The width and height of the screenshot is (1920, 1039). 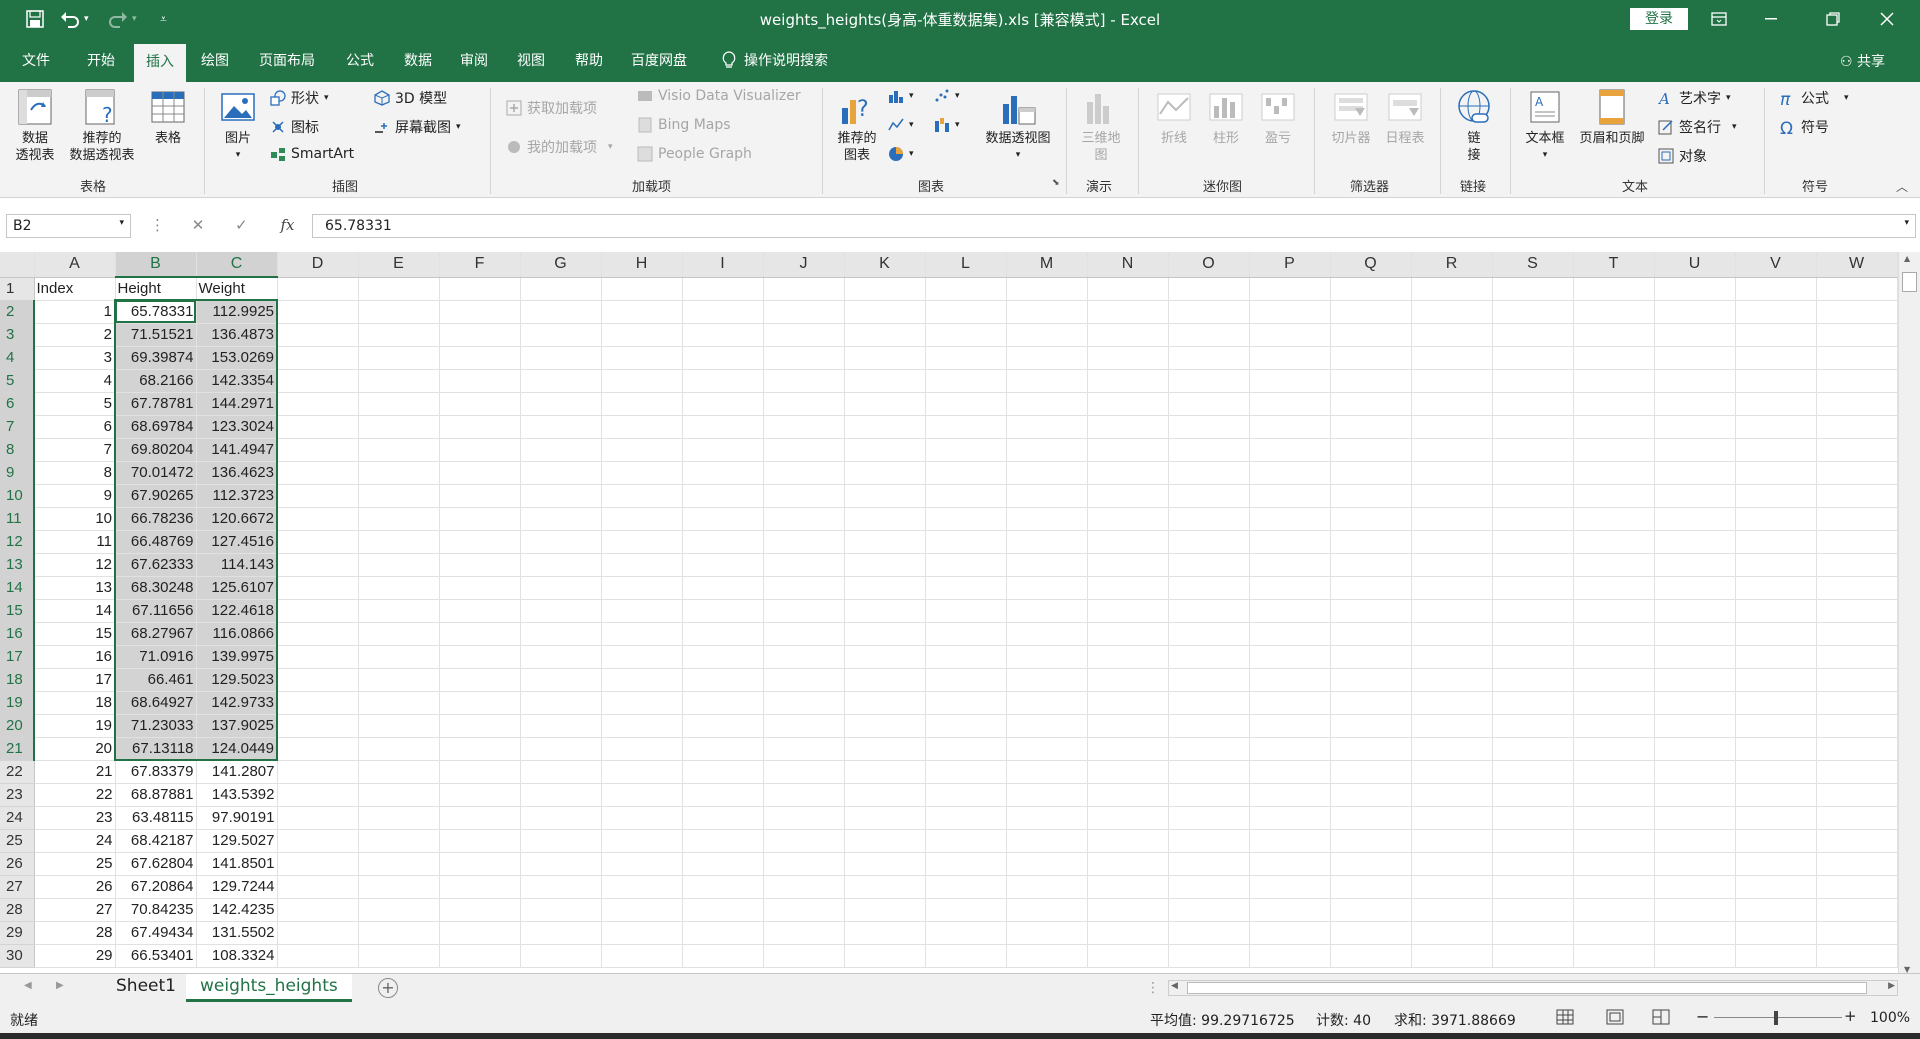 I want to click on cell-t8, so click(x=1614, y=450).